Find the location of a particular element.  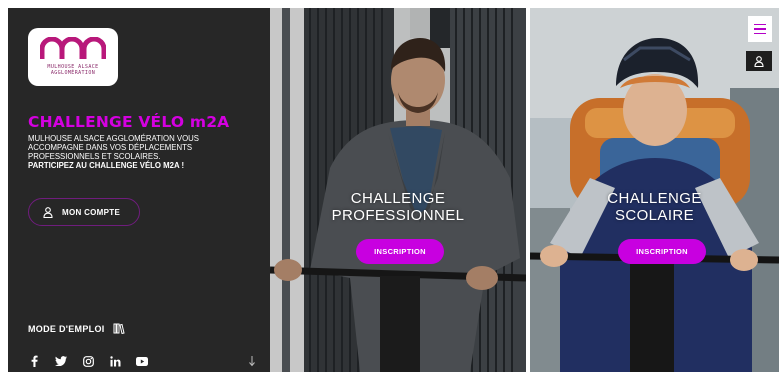

hamburger-menu-icon is located at coordinates (760, 29).